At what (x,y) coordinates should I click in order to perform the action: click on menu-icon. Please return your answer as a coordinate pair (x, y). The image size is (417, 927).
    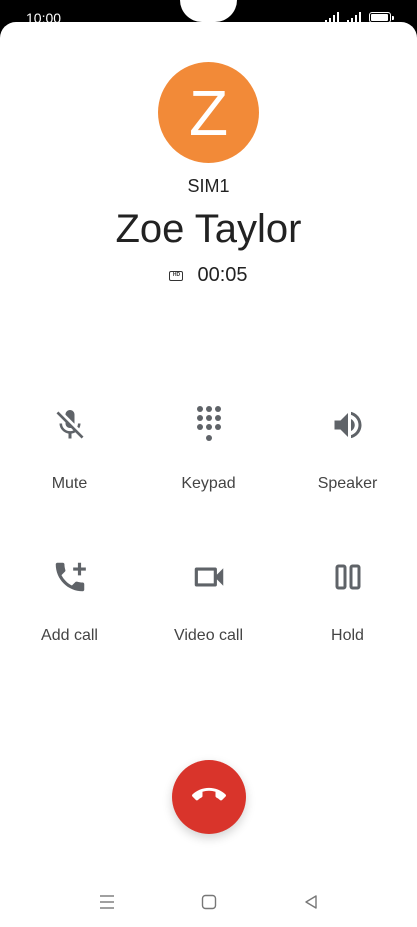
    Looking at the image, I should click on (107, 902).